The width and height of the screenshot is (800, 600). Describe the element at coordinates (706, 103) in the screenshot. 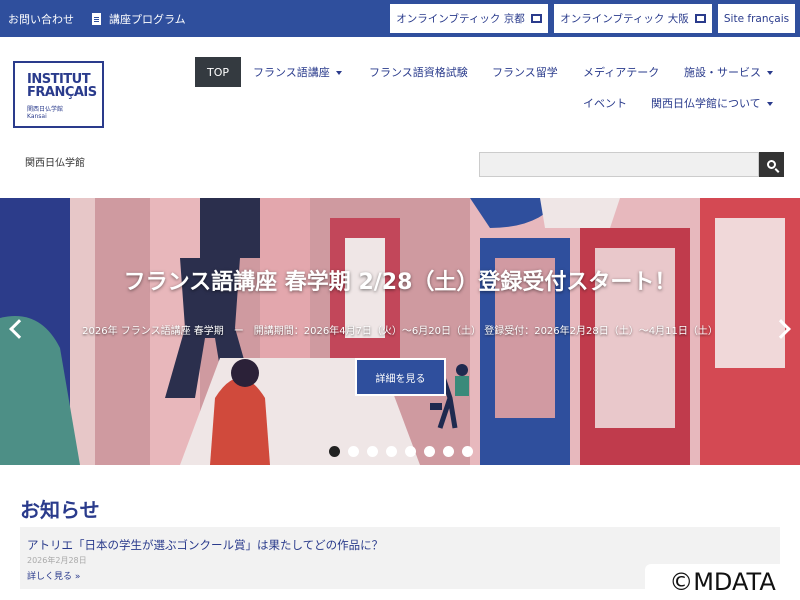

I see `nav-about-label: 関西日仏学館について` at that location.